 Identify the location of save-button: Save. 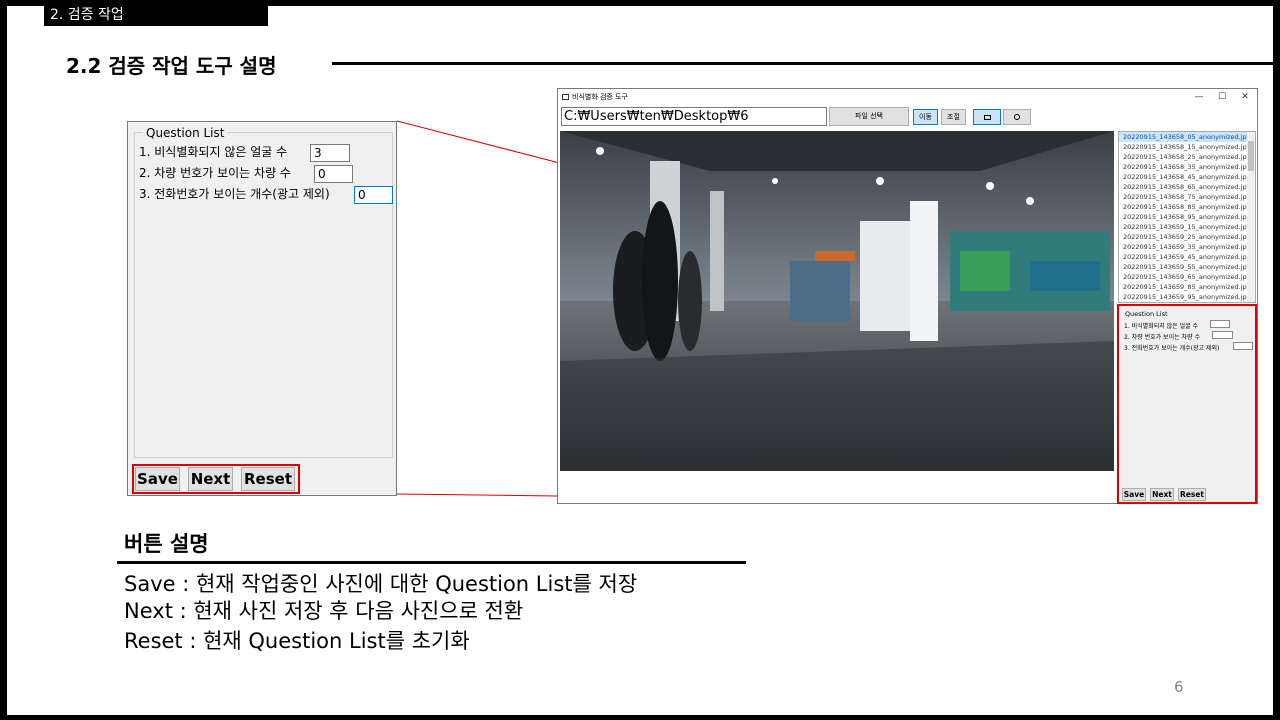
(157, 479).